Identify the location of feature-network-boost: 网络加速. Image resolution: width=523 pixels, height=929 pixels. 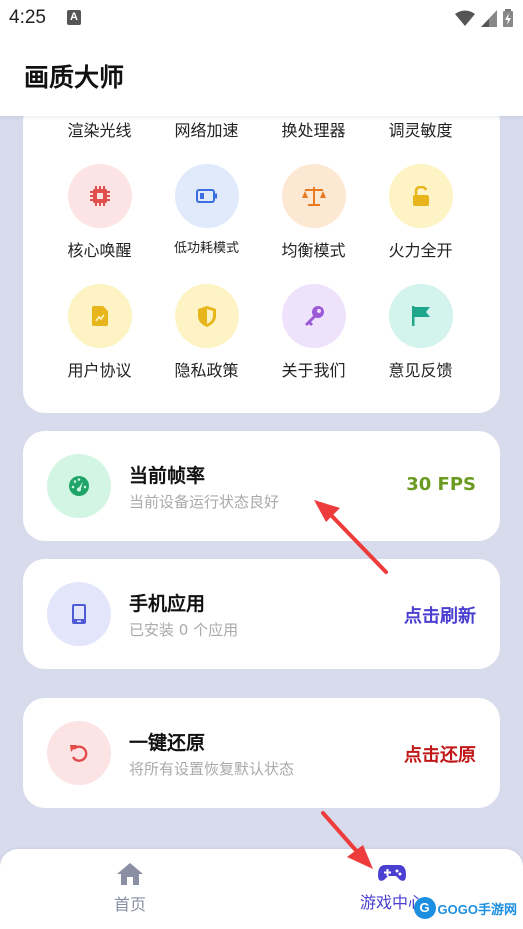
(206, 129).